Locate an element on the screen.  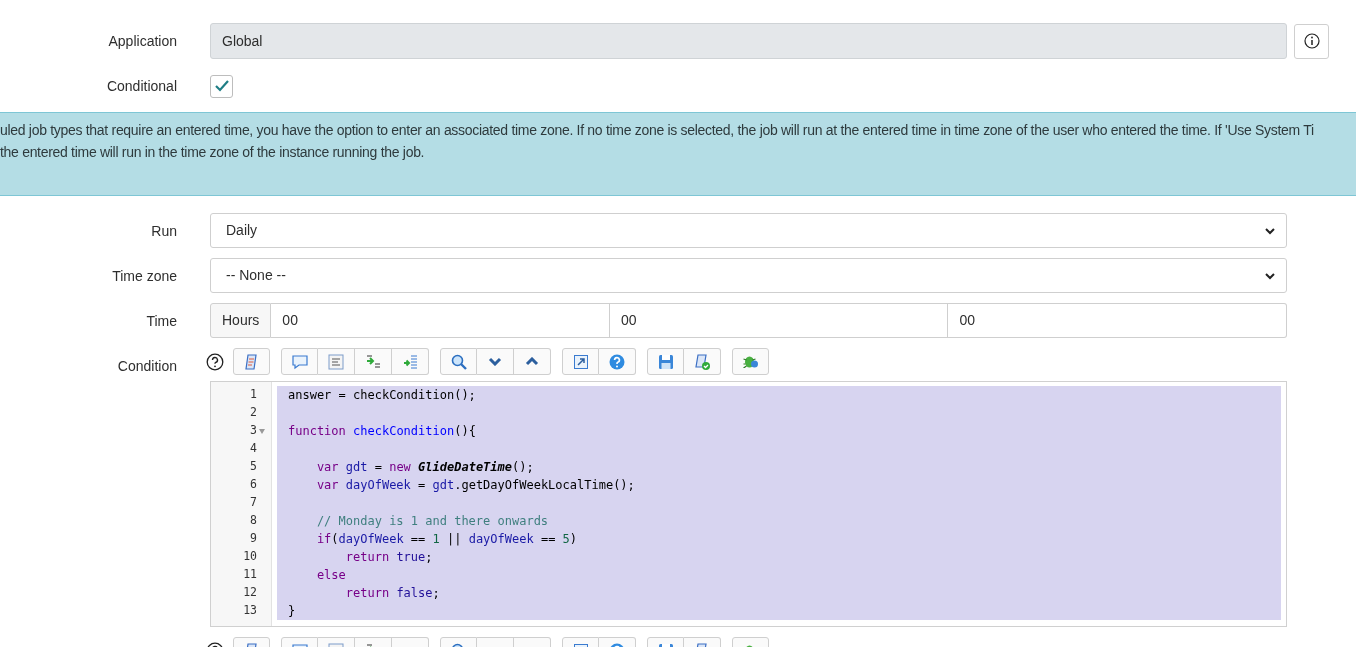
checkmark-icon is located at coordinates (221, 86).